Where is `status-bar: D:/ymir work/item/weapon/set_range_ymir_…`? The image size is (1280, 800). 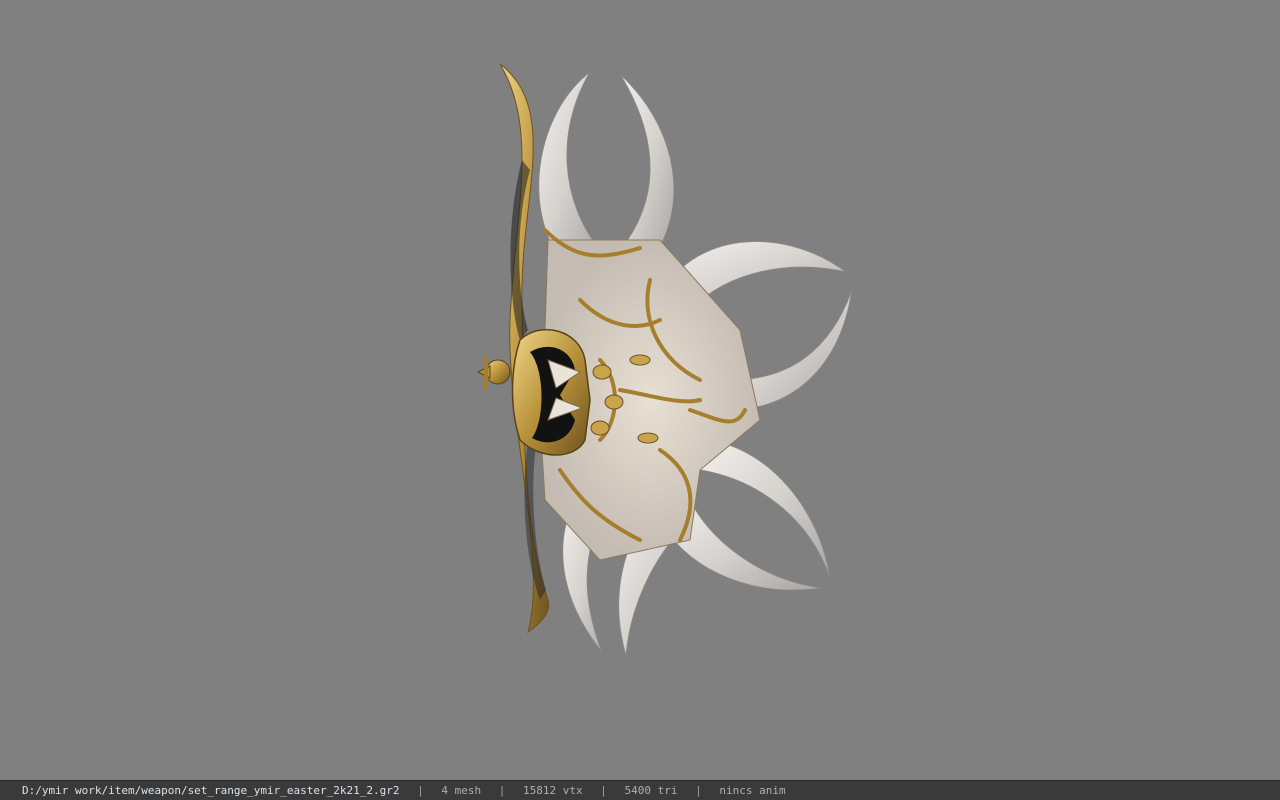 status-bar: D:/ymir work/item/weapon/set_range_ymir_… is located at coordinates (640, 790).